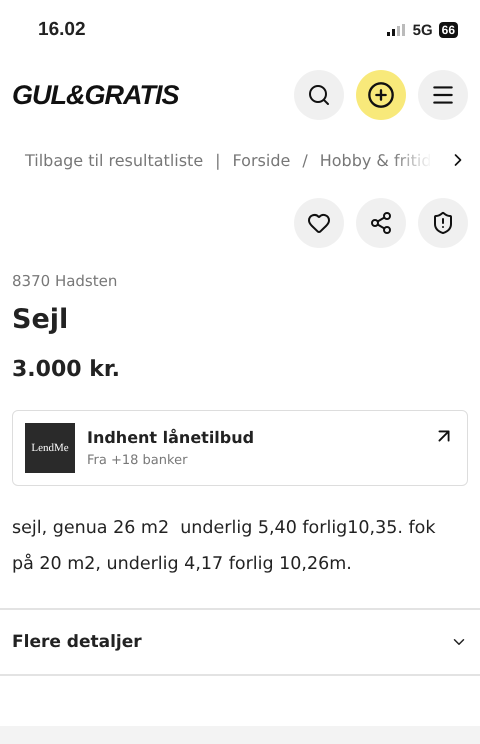  I want to click on details-accordion: Flere detaljer, so click(240, 642).